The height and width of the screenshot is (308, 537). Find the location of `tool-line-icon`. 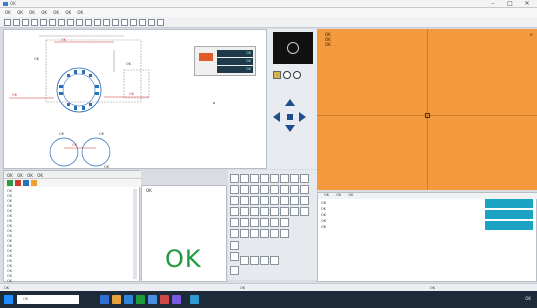

tool-line-icon is located at coordinates (244, 178).